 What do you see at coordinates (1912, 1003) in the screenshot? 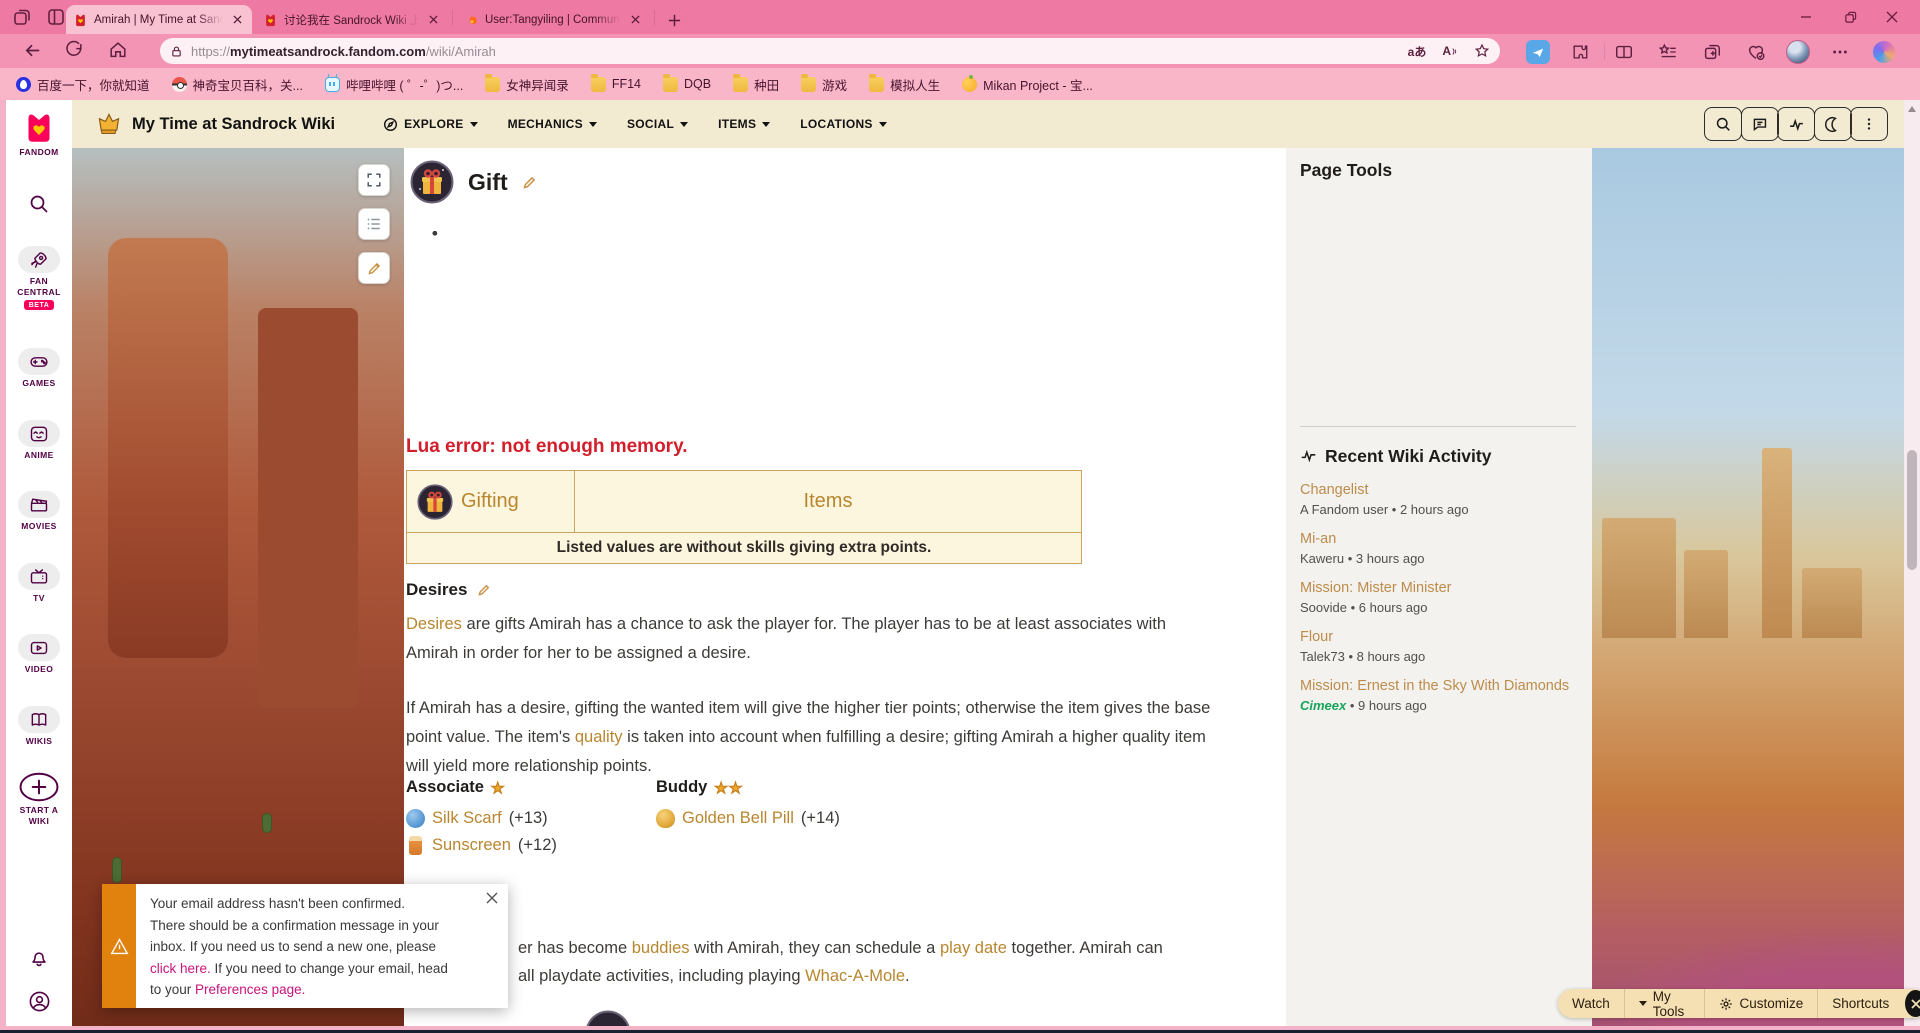
I see `close-toolbar-button` at bounding box center [1912, 1003].